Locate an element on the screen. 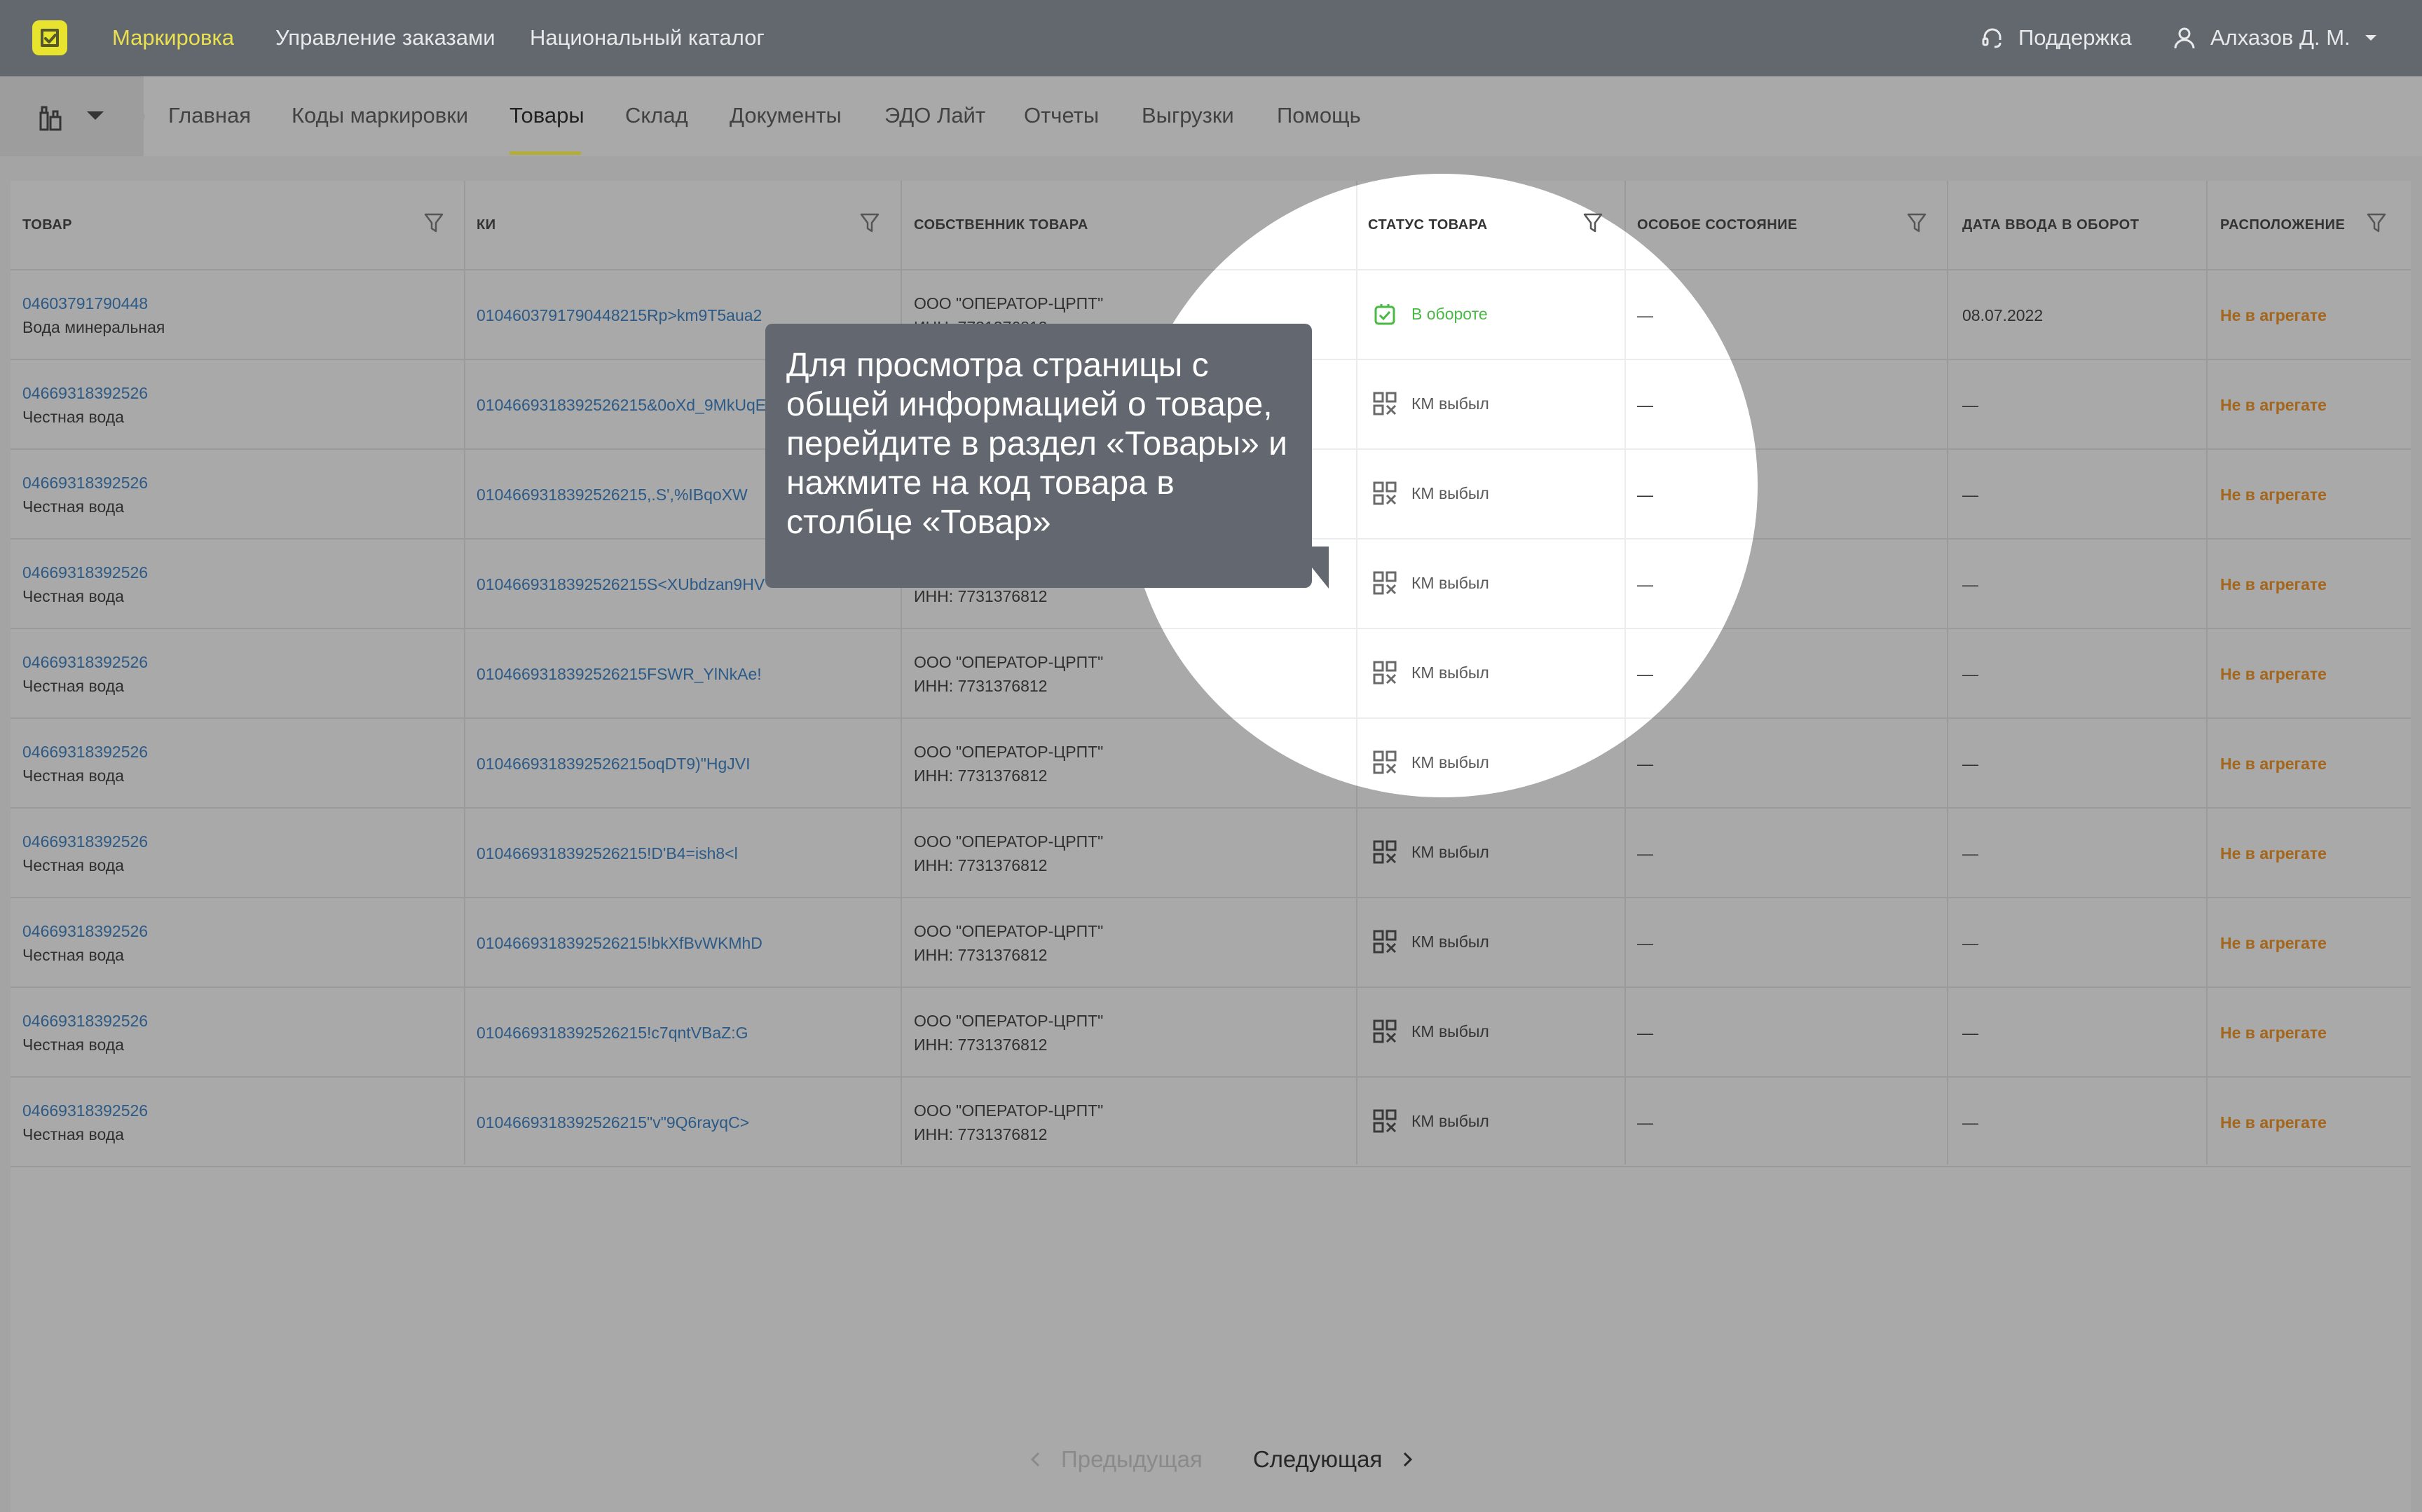 The height and width of the screenshot is (1512, 2422). column-header: ОСОБОЕ СОСТОЯНИЕ is located at coordinates (1698, 225).